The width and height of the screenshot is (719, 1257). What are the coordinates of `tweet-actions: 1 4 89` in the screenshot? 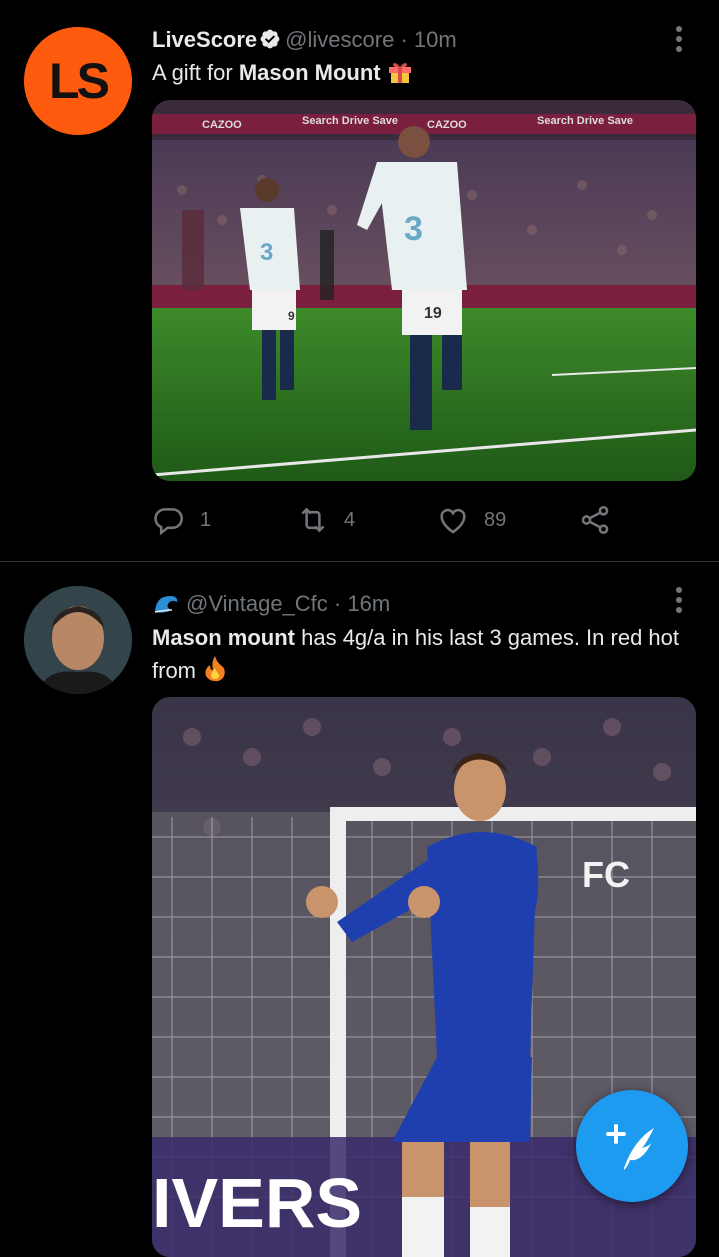 It's located at (412, 520).